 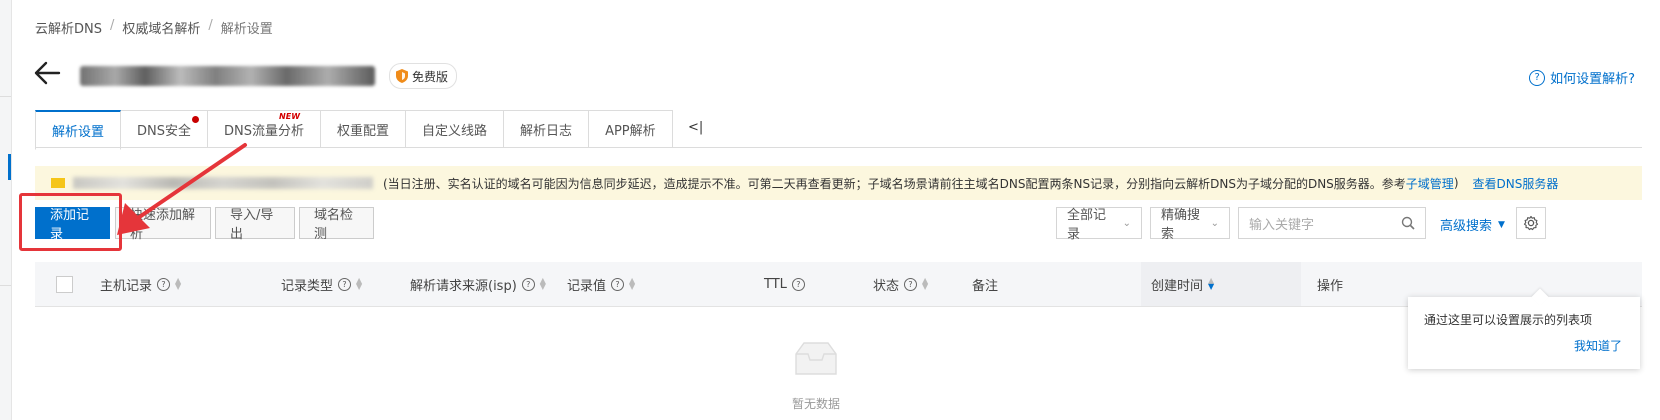 I want to click on shield-icon, so click(x=402, y=76).